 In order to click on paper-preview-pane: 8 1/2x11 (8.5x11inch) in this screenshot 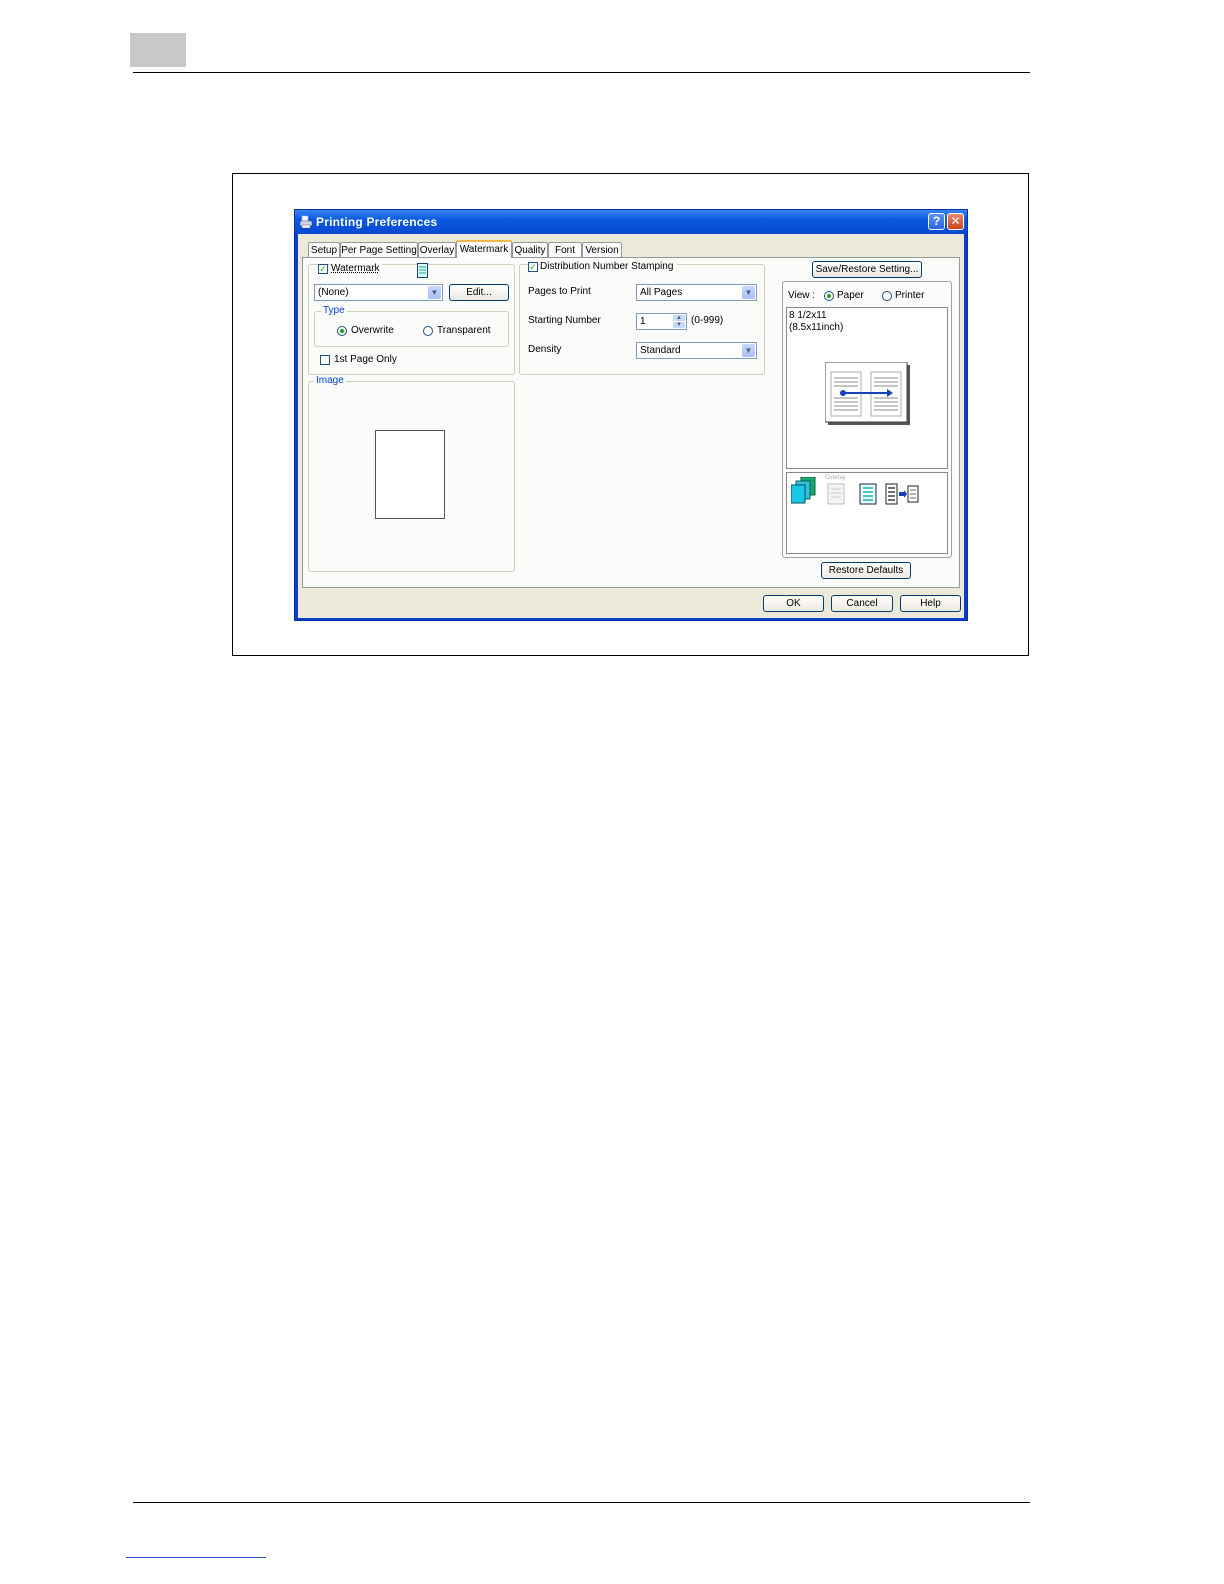, I will do `click(867, 388)`.